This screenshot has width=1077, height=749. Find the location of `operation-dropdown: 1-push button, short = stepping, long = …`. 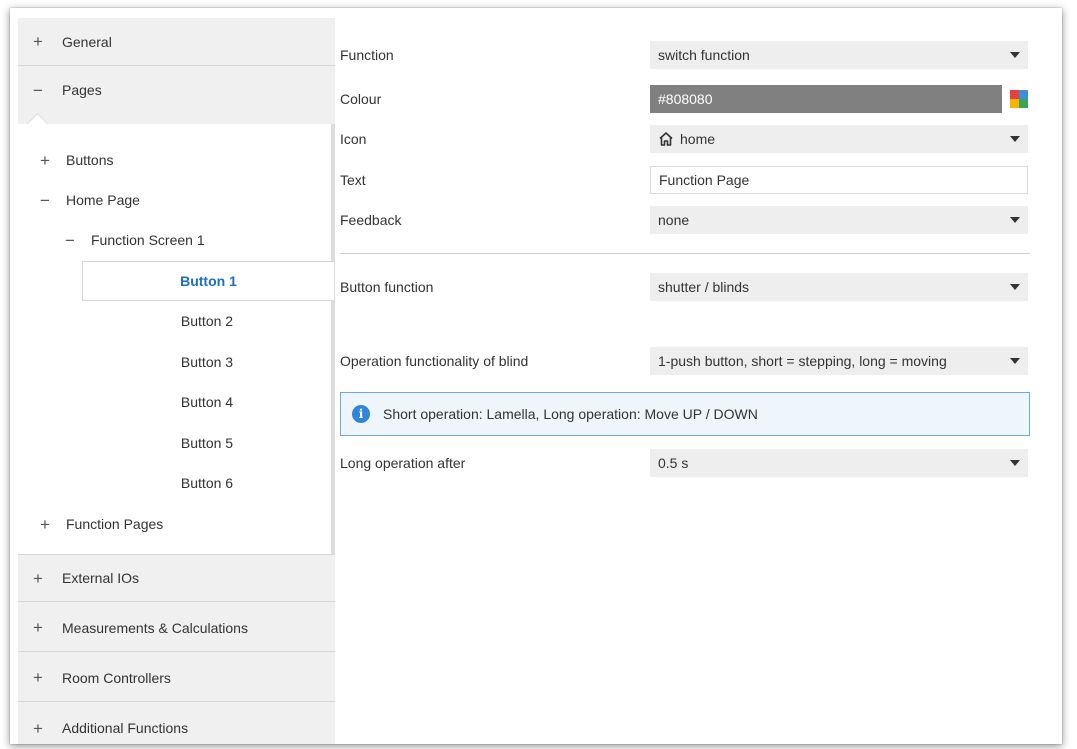

operation-dropdown: 1-push button, short = stepping, long = … is located at coordinates (839, 361).